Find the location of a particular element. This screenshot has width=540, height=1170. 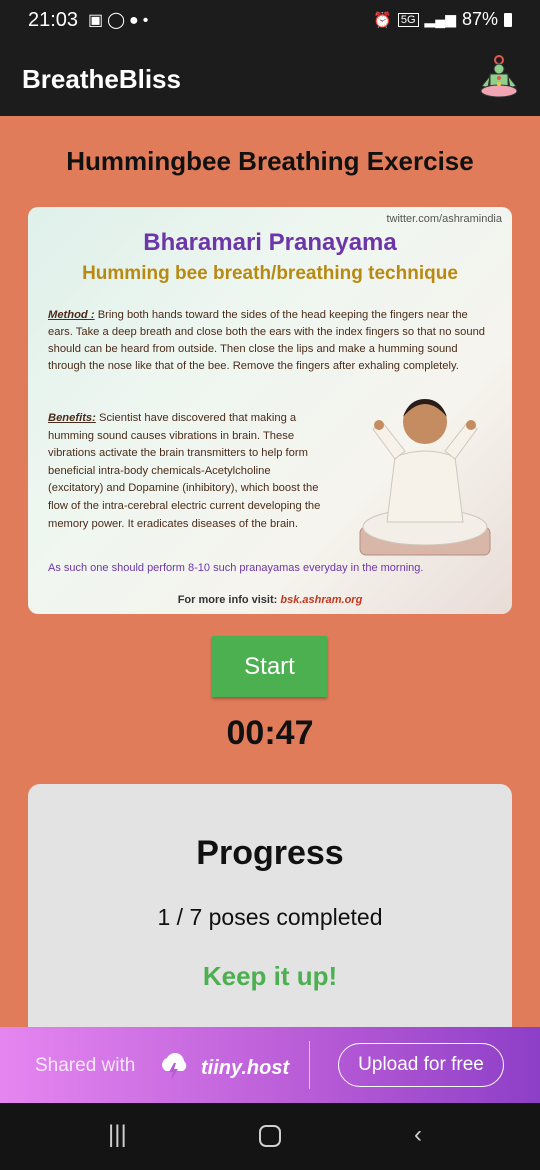

more-info: For more info visit: bsk.ashram.org is located at coordinates (270, 600).